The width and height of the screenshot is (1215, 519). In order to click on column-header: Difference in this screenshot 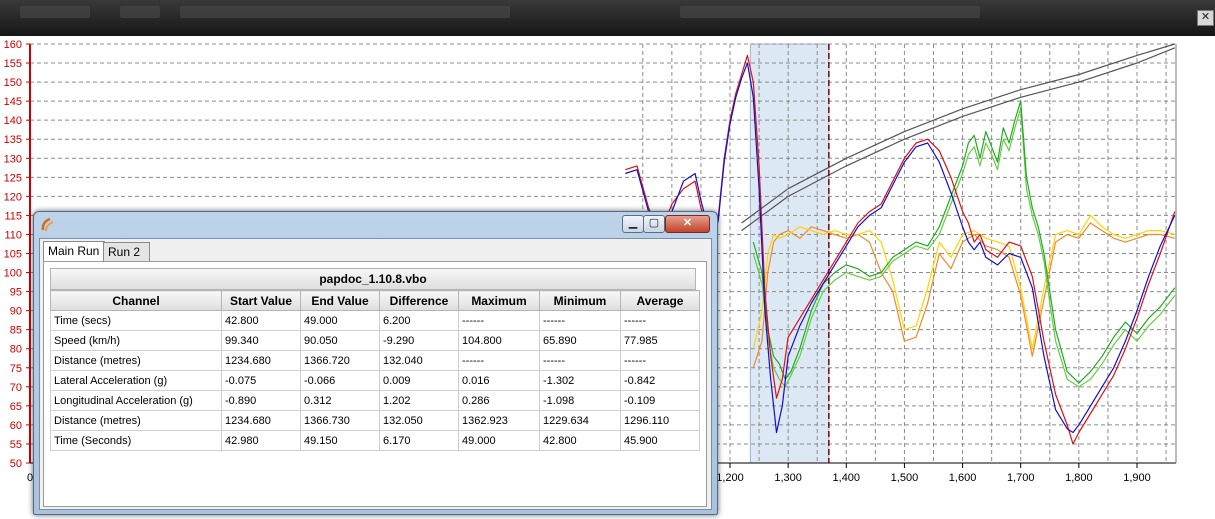, I will do `click(419, 300)`.